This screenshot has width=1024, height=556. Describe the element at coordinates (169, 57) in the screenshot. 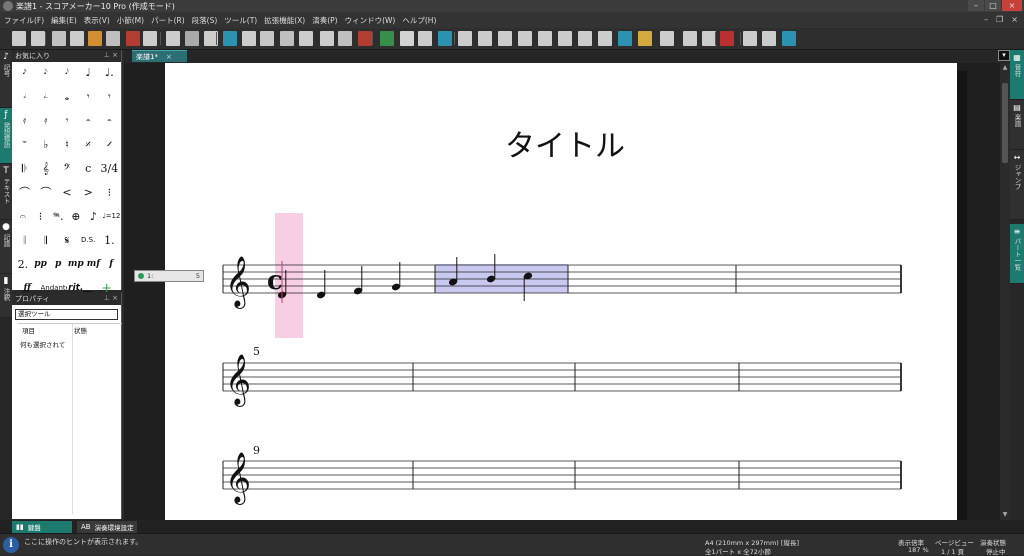

I see `close-tab-icon: ×` at that location.